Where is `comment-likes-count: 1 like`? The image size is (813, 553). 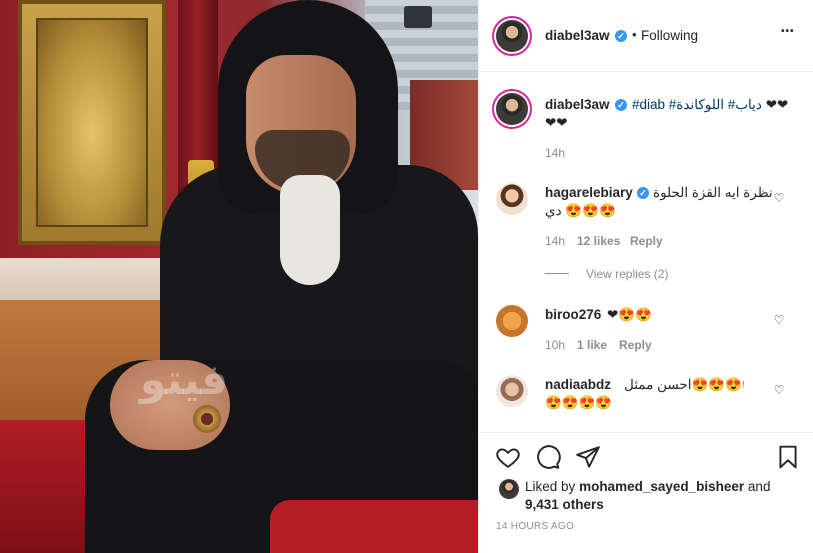 comment-likes-count: 1 like is located at coordinates (592, 345).